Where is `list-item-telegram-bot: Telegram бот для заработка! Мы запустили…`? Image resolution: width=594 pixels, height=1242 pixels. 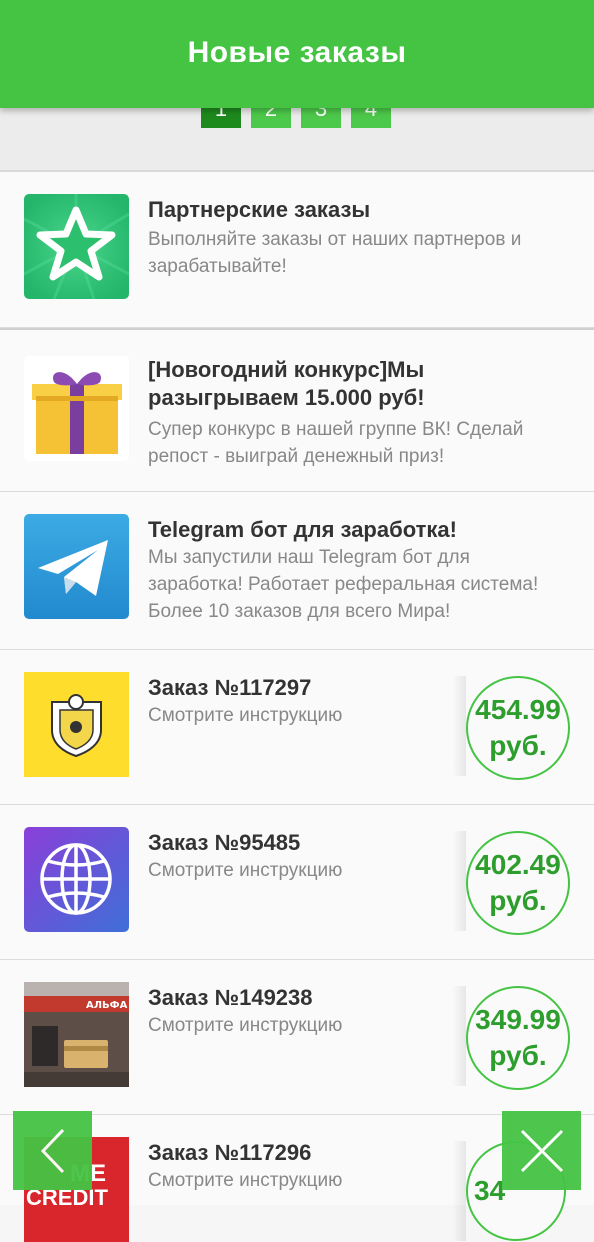 list-item-telegram-bot: Telegram бот для заработка! Мы запустили… is located at coordinates (297, 571).